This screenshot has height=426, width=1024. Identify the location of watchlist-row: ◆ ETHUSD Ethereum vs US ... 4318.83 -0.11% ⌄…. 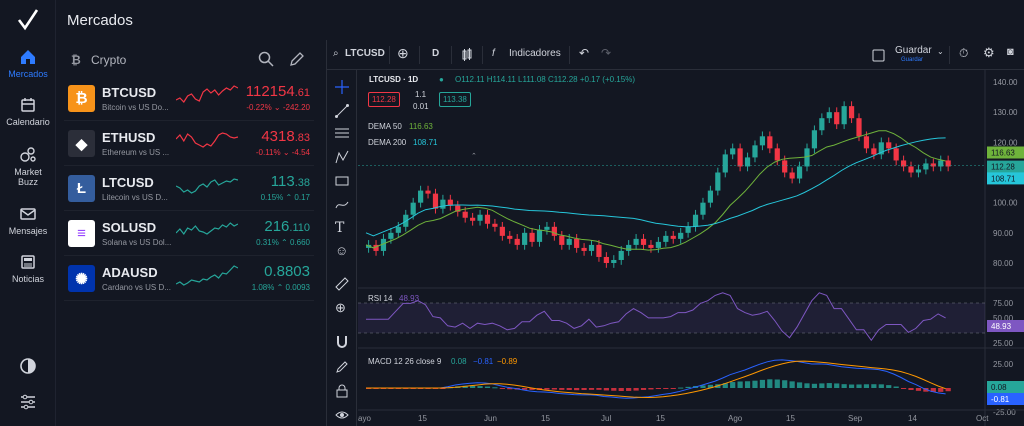
(189, 145).